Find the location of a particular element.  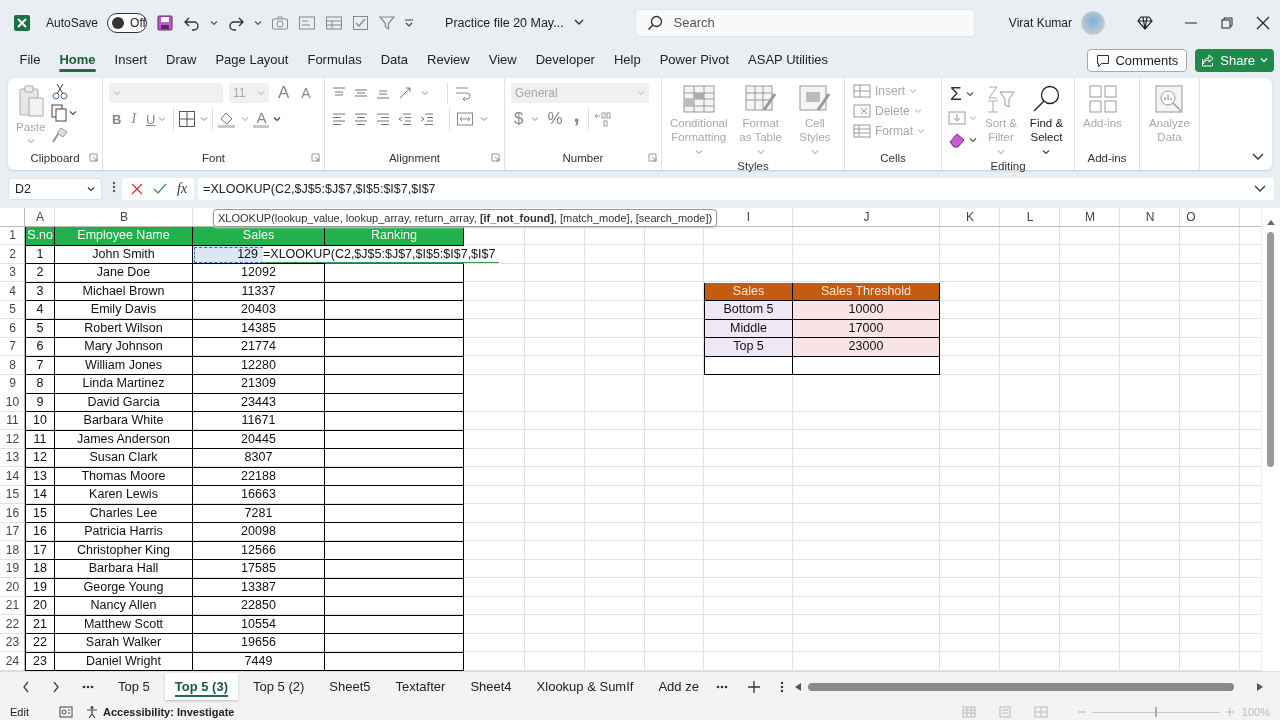

row-number: 24 is located at coordinates (12, 661).